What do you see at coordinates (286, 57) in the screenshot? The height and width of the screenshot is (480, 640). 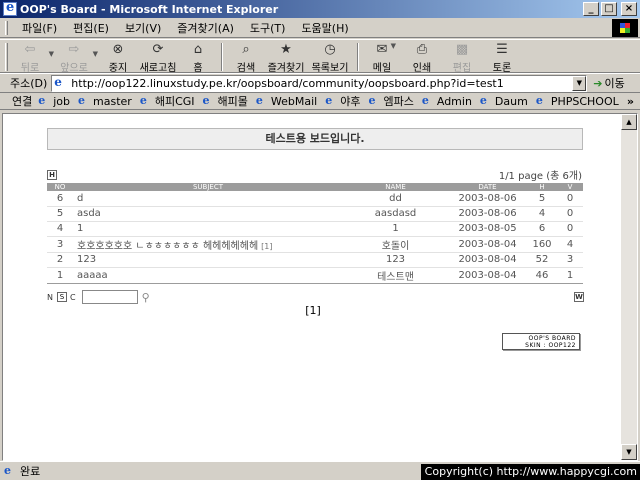 I see `favorites-button: ★ 즐겨찾기` at bounding box center [286, 57].